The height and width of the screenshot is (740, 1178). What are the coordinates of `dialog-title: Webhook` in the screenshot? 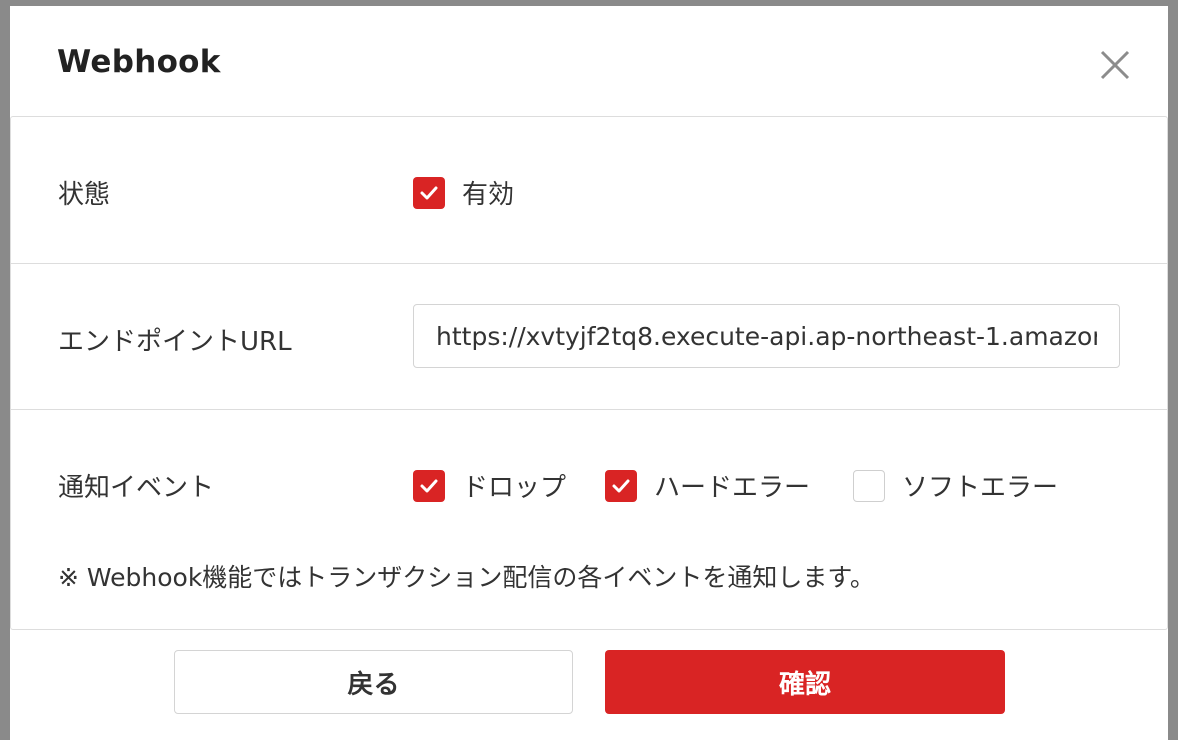 It's located at (139, 62).